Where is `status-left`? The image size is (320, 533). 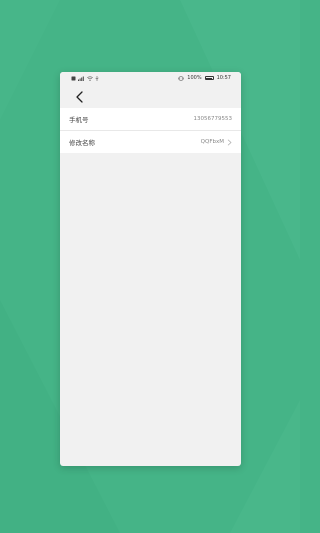
status-left is located at coordinates (85, 78).